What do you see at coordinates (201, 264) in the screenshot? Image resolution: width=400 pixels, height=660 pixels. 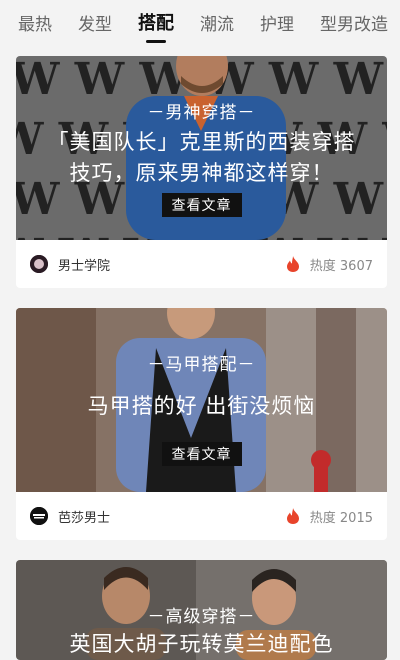 I see `article-footer: 男士学院 热度 3607` at bounding box center [201, 264].